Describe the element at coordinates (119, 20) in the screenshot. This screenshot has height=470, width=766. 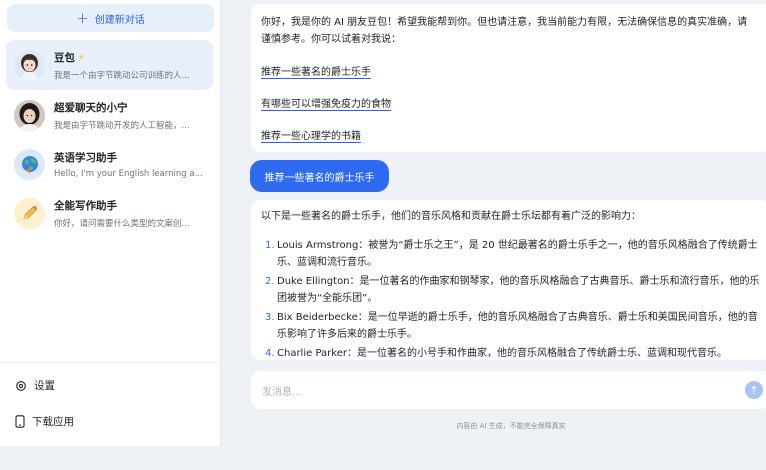
I see `new-chat-label: 创建新对话` at that location.